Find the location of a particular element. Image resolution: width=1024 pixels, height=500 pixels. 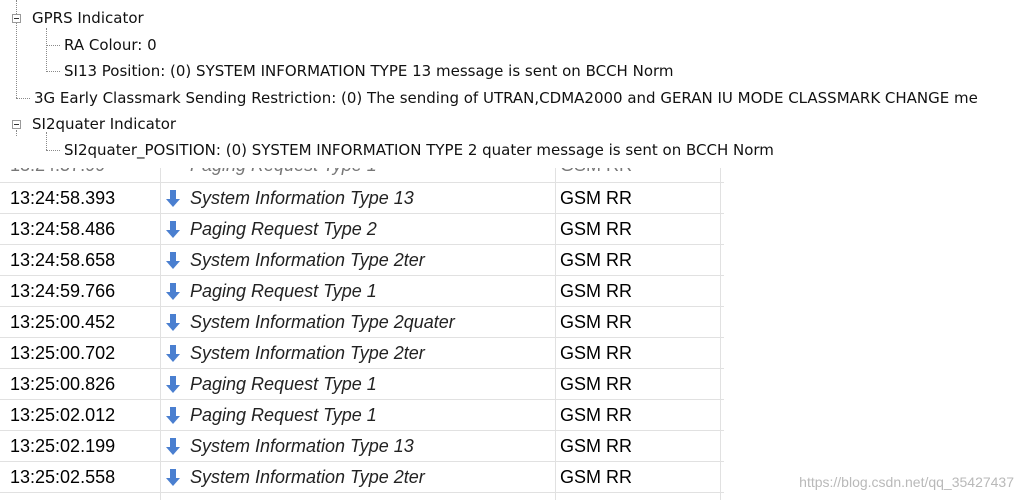

row-timestamp: 13:24:59.766 is located at coordinates (63, 291).